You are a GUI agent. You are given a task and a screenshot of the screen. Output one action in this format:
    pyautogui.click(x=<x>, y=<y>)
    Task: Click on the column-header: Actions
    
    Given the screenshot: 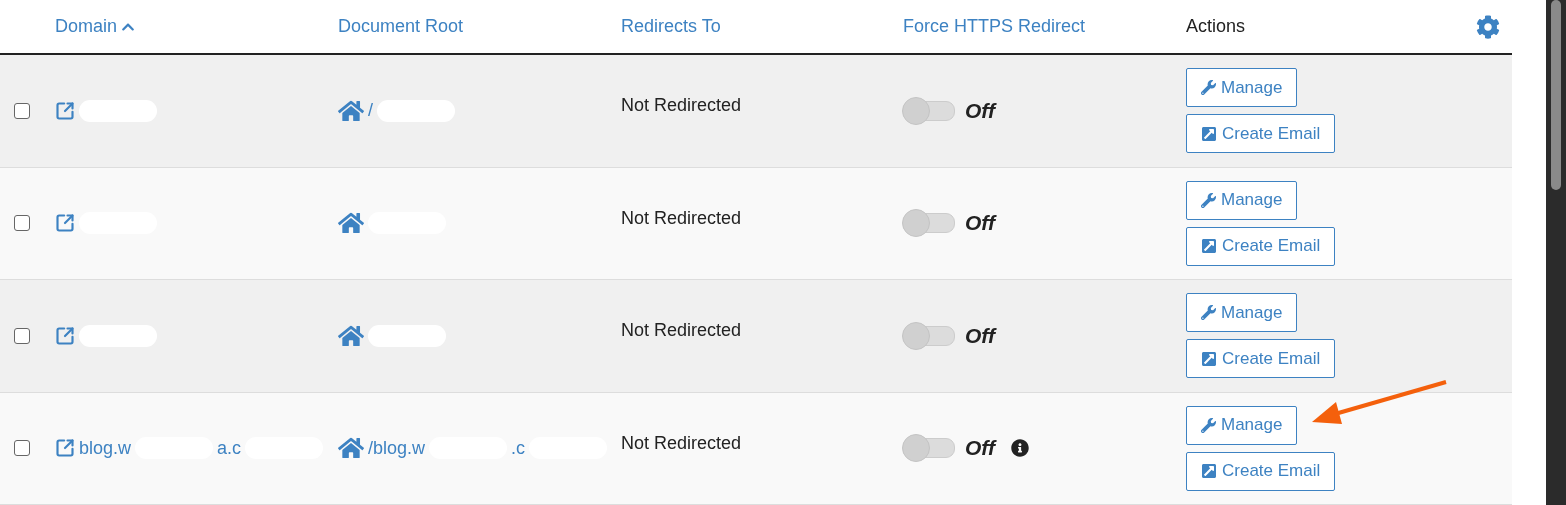 What is the action you would take?
    pyautogui.click(x=1216, y=27)
    